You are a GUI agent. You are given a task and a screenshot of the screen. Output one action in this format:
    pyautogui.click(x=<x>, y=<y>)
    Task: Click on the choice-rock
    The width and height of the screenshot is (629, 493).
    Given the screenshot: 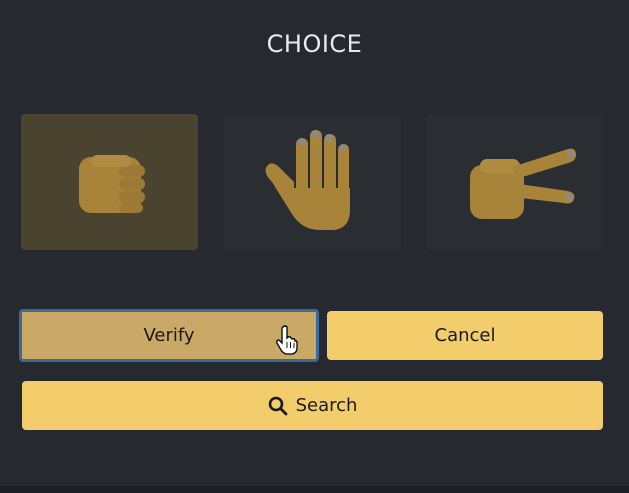 What is the action you would take?
    pyautogui.click(x=109, y=182)
    